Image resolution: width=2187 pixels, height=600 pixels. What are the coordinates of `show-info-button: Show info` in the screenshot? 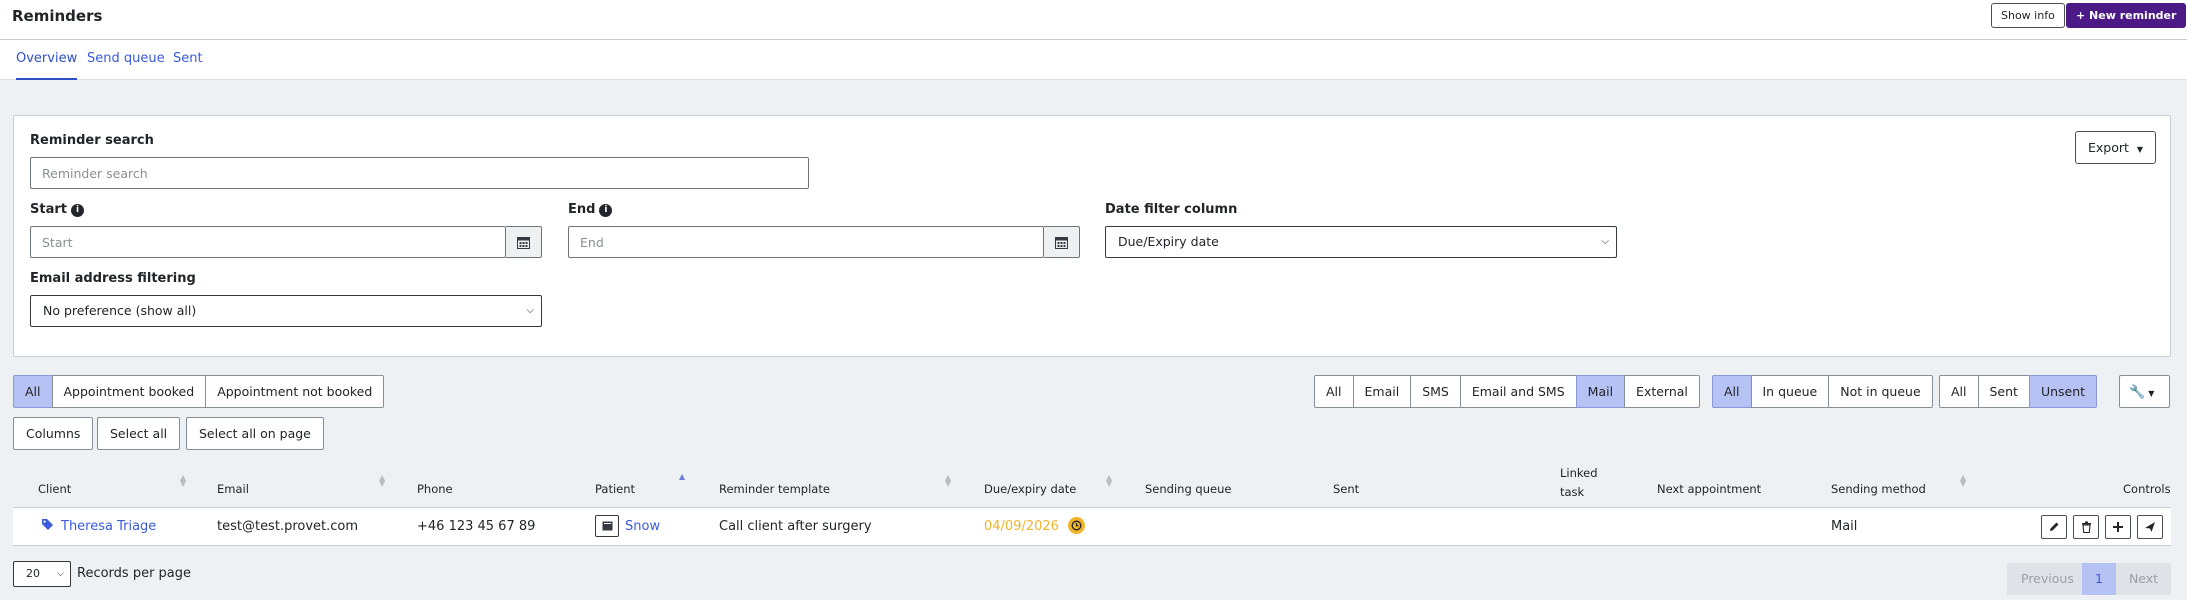 It's located at (2028, 15).